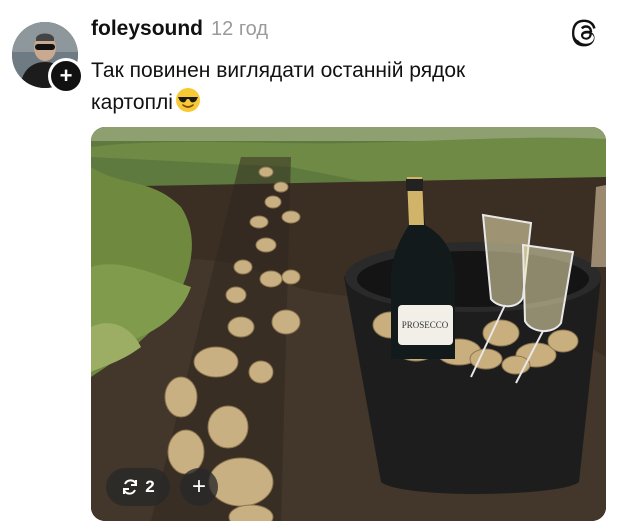  What do you see at coordinates (586, 33) in the screenshot?
I see `threads-logo-icon` at bounding box center [586, 33].